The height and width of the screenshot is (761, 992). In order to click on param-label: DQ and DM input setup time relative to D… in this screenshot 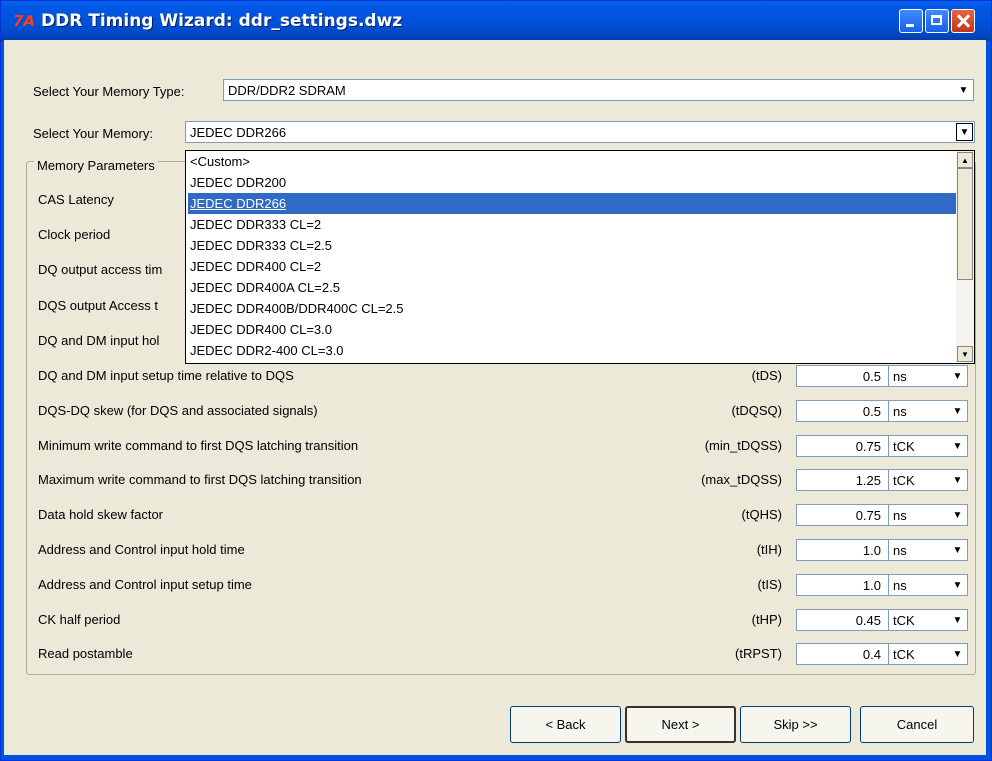, I will do `click(166, 375)`.